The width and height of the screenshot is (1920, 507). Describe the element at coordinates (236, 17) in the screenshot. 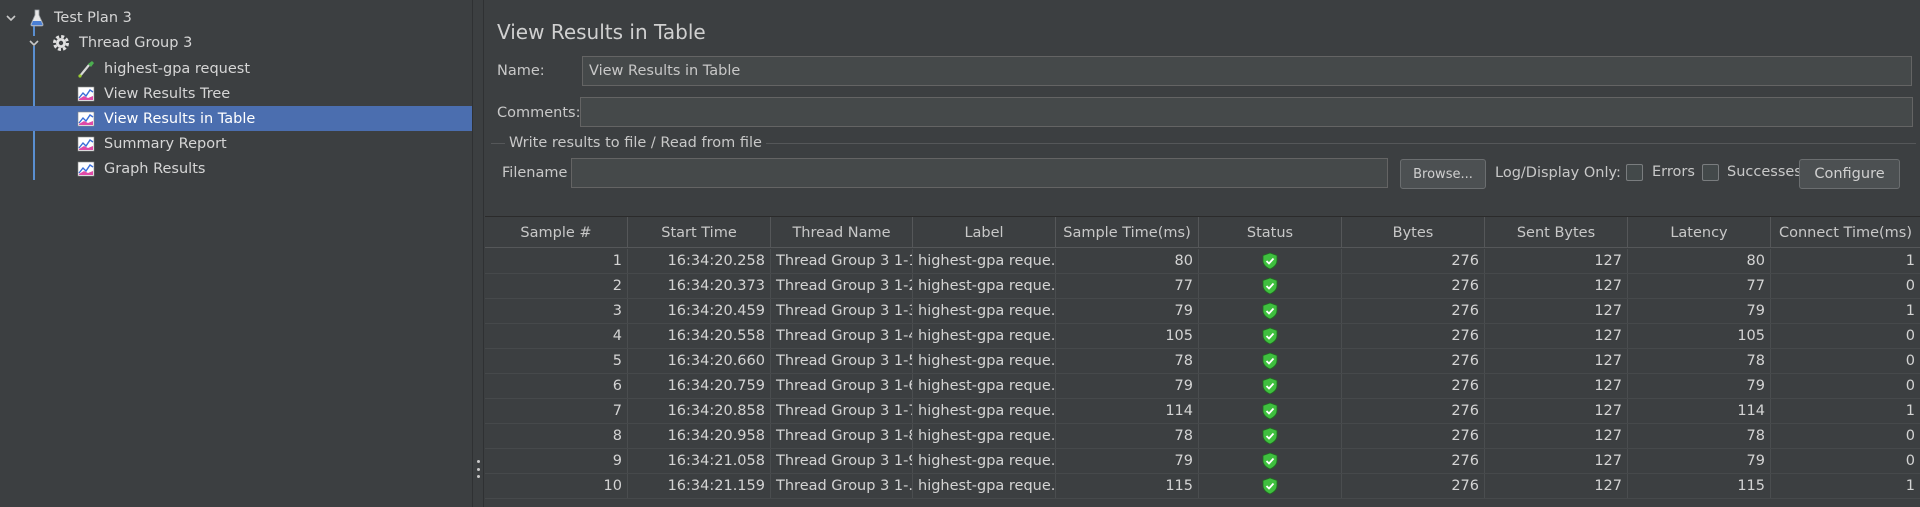

I see `tree-item-test-plan: Test Plan 3` at that location.